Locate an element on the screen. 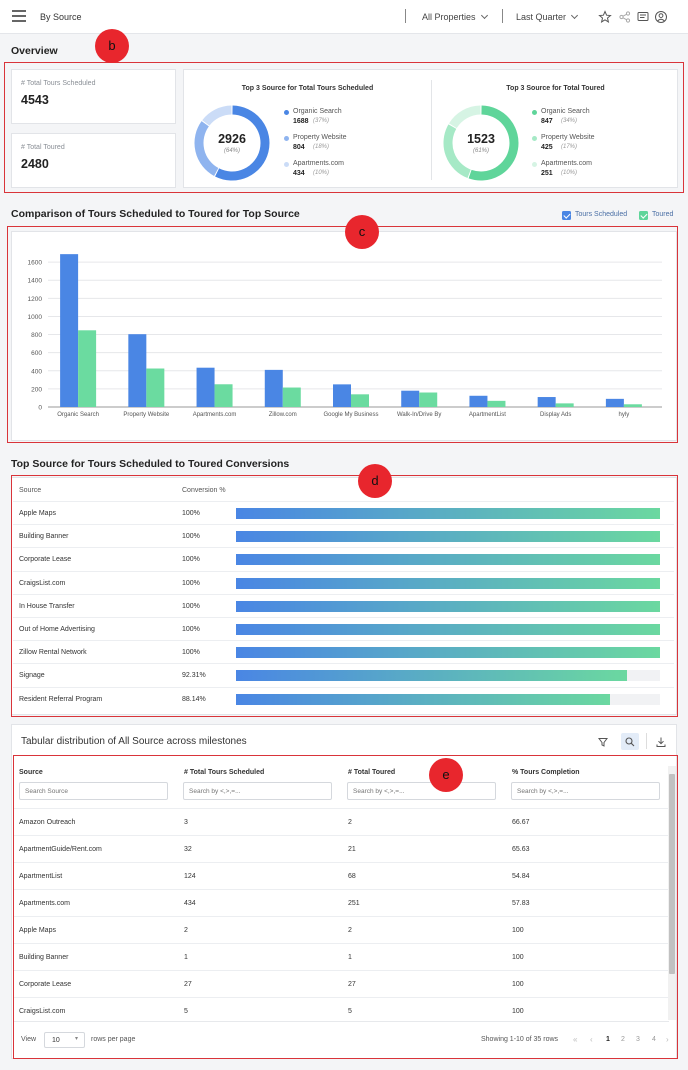 Image resolution: width=688 pixels, height=1070 pixels. menu-icon is located at coordinates (19, 16).